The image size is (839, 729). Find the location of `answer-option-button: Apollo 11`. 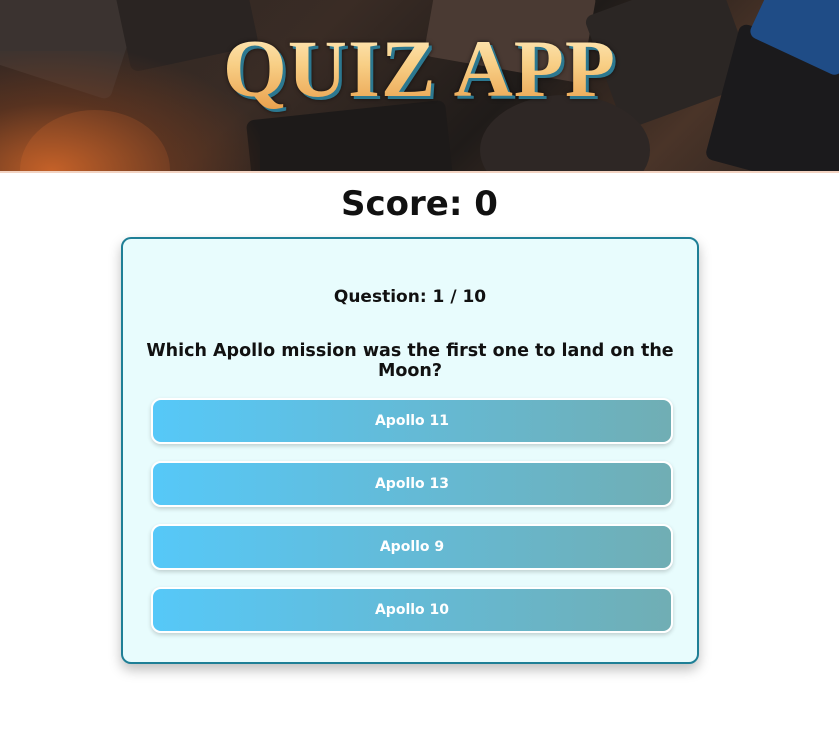

answer-option-button: Apollo 11 is located at coordinates (412, 421).